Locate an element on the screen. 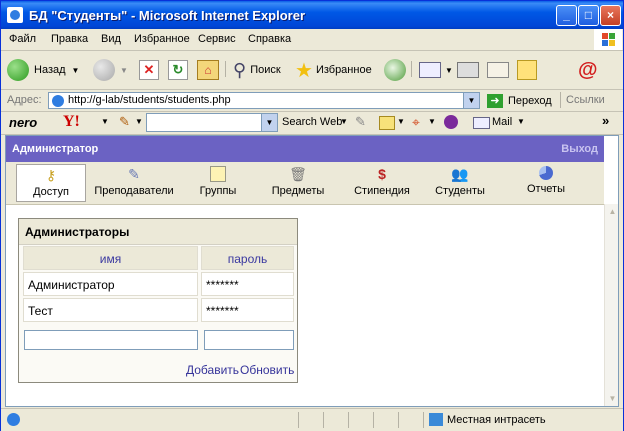 The width and height of the screenshot is (624, 431). table-row-name: Тест is located at coordinates (110, 310).